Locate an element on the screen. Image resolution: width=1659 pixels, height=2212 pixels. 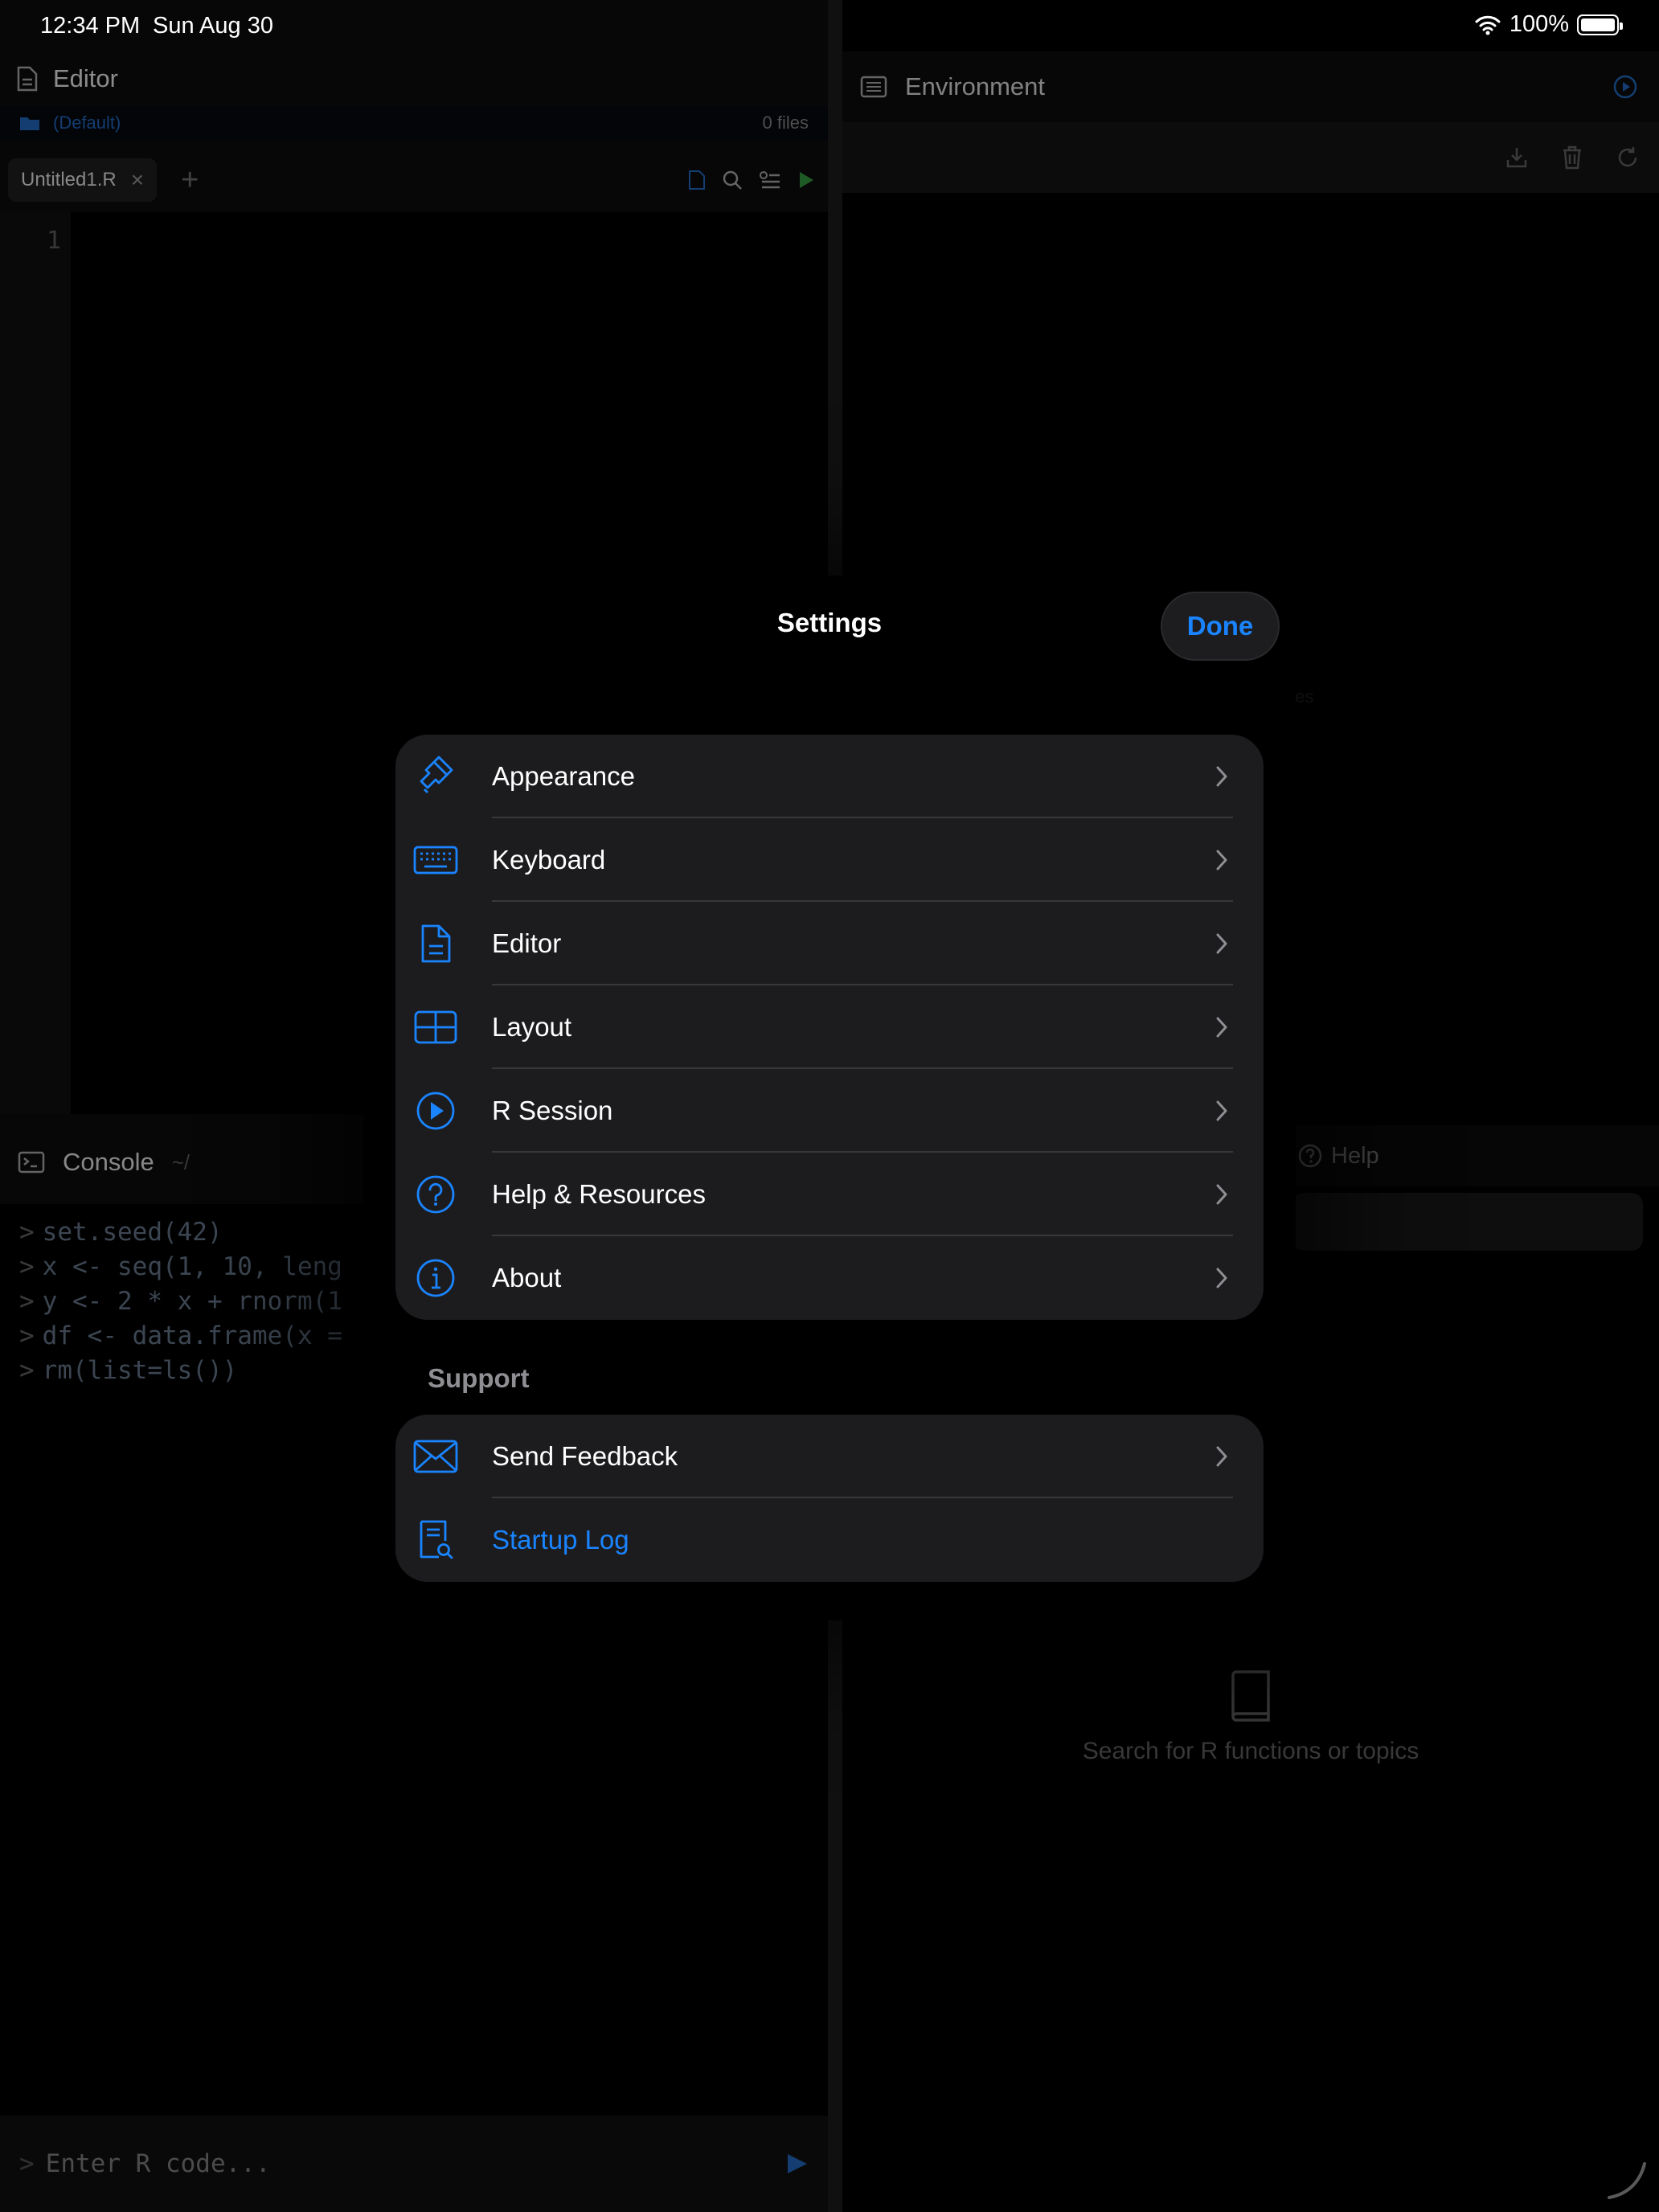
settings-row-layout: Layout is located at coordinates (829, 1027).